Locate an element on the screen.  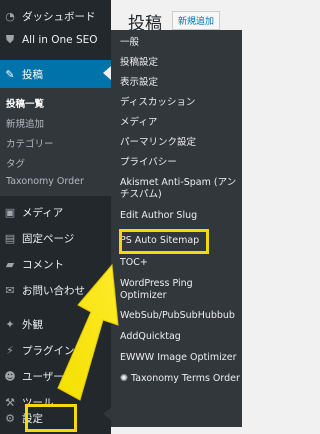
arrow-shape is located at coordinates (88, 332).